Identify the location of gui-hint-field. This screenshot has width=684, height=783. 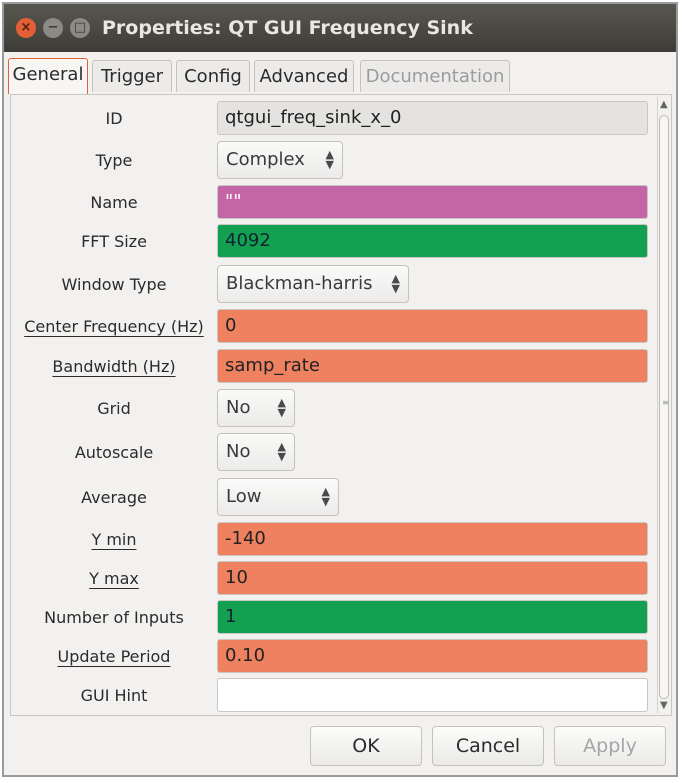
(432, 695).